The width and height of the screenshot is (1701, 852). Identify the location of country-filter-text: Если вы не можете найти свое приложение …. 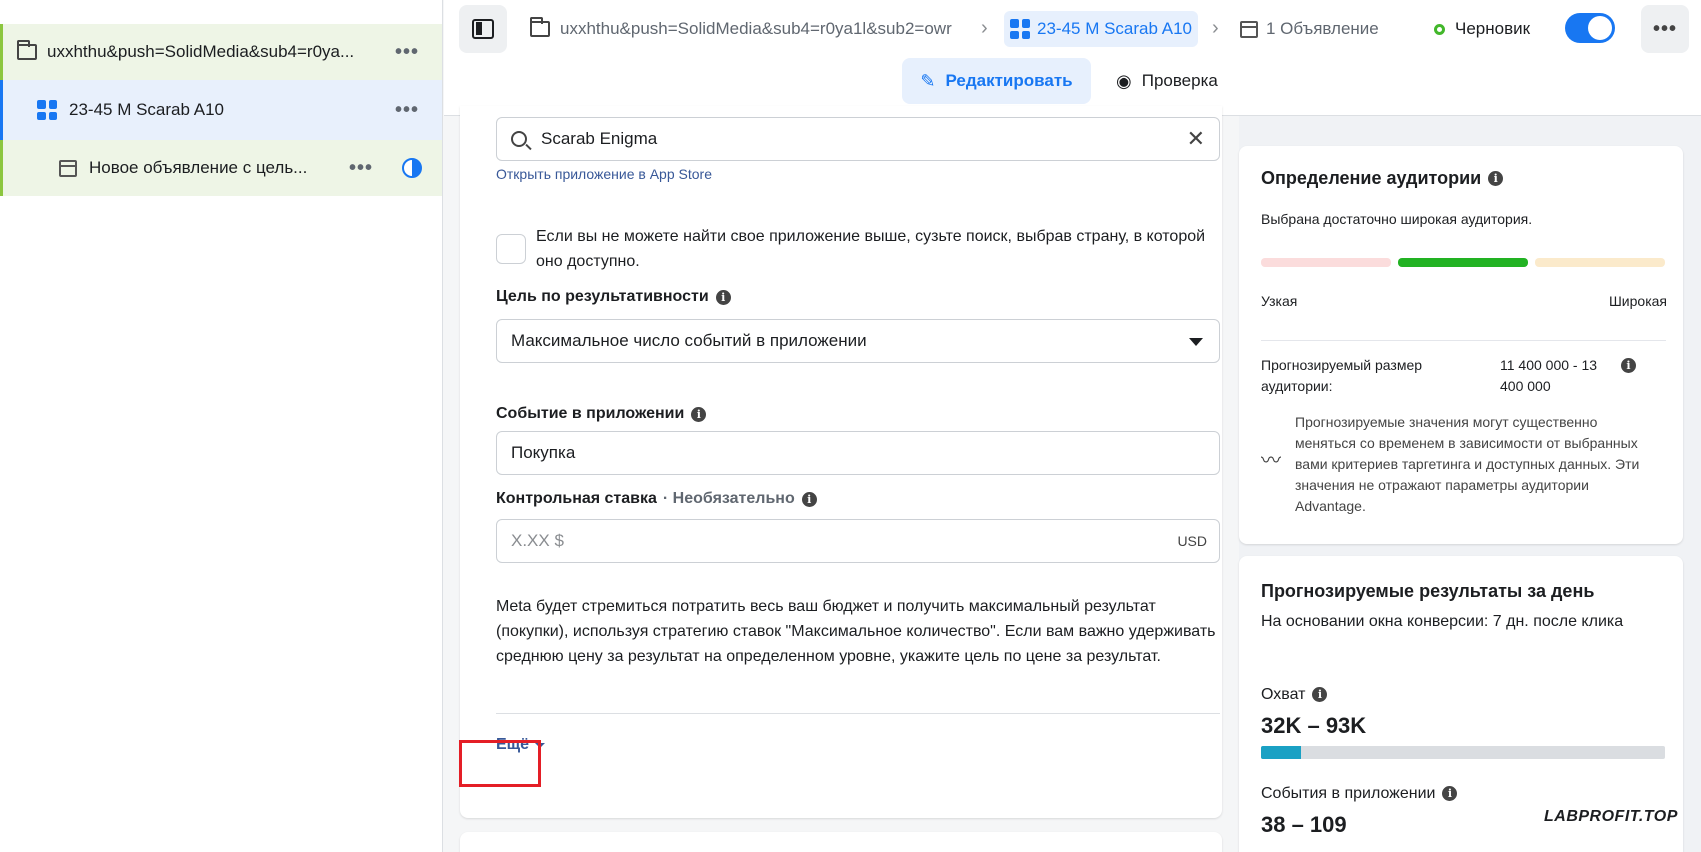
(871, 249).